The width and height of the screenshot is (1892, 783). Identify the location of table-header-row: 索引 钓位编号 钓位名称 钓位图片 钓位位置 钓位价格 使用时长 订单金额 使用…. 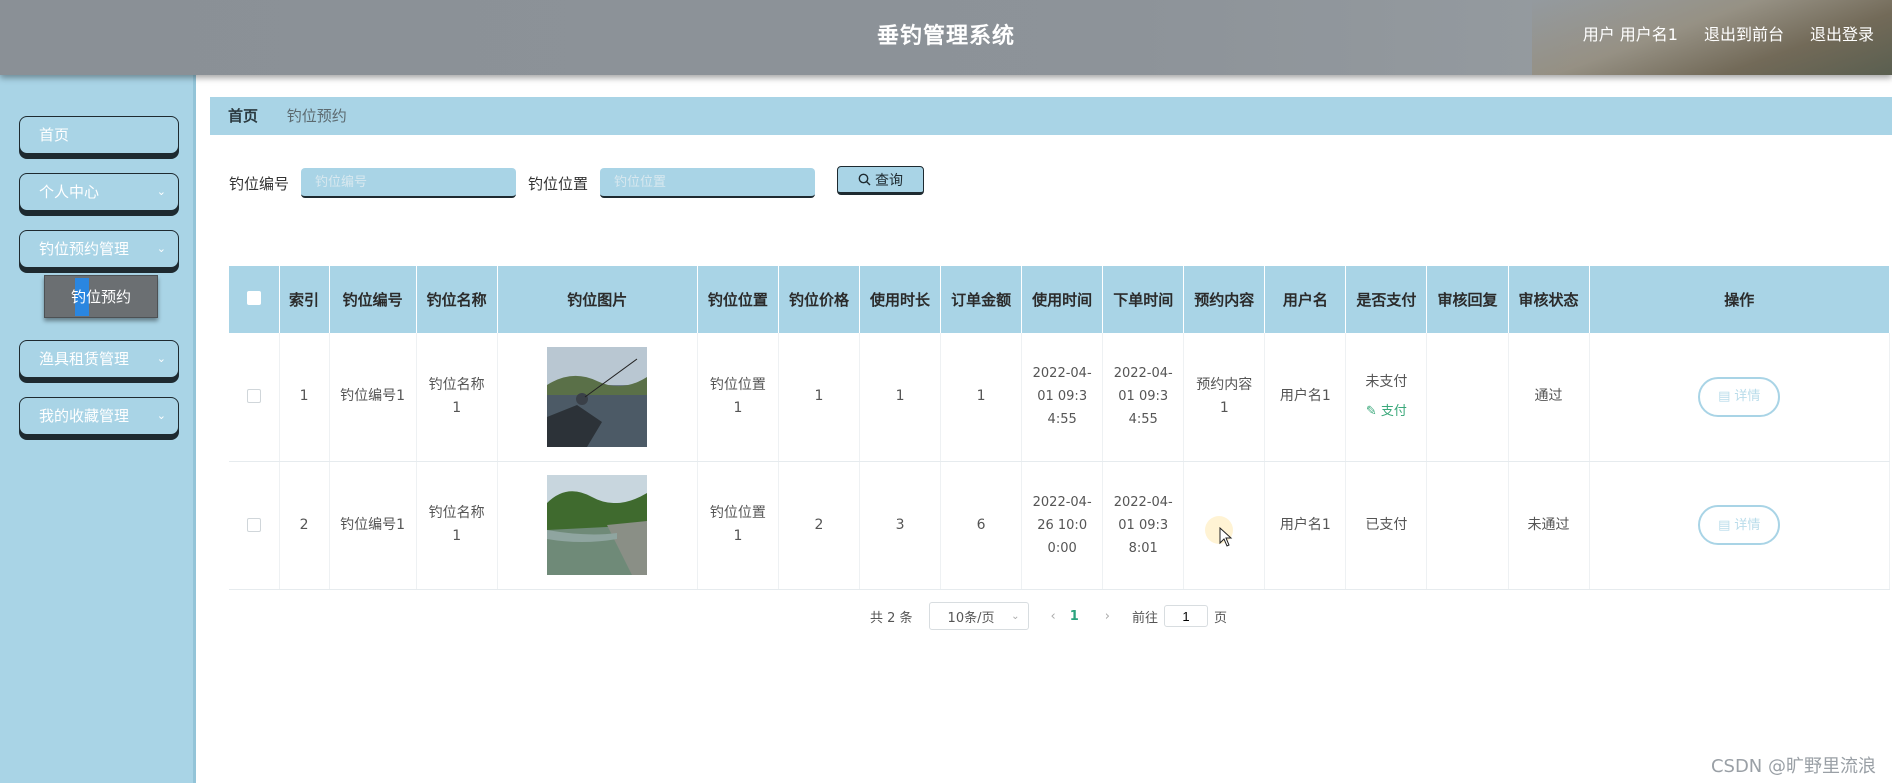
(1060, 299).